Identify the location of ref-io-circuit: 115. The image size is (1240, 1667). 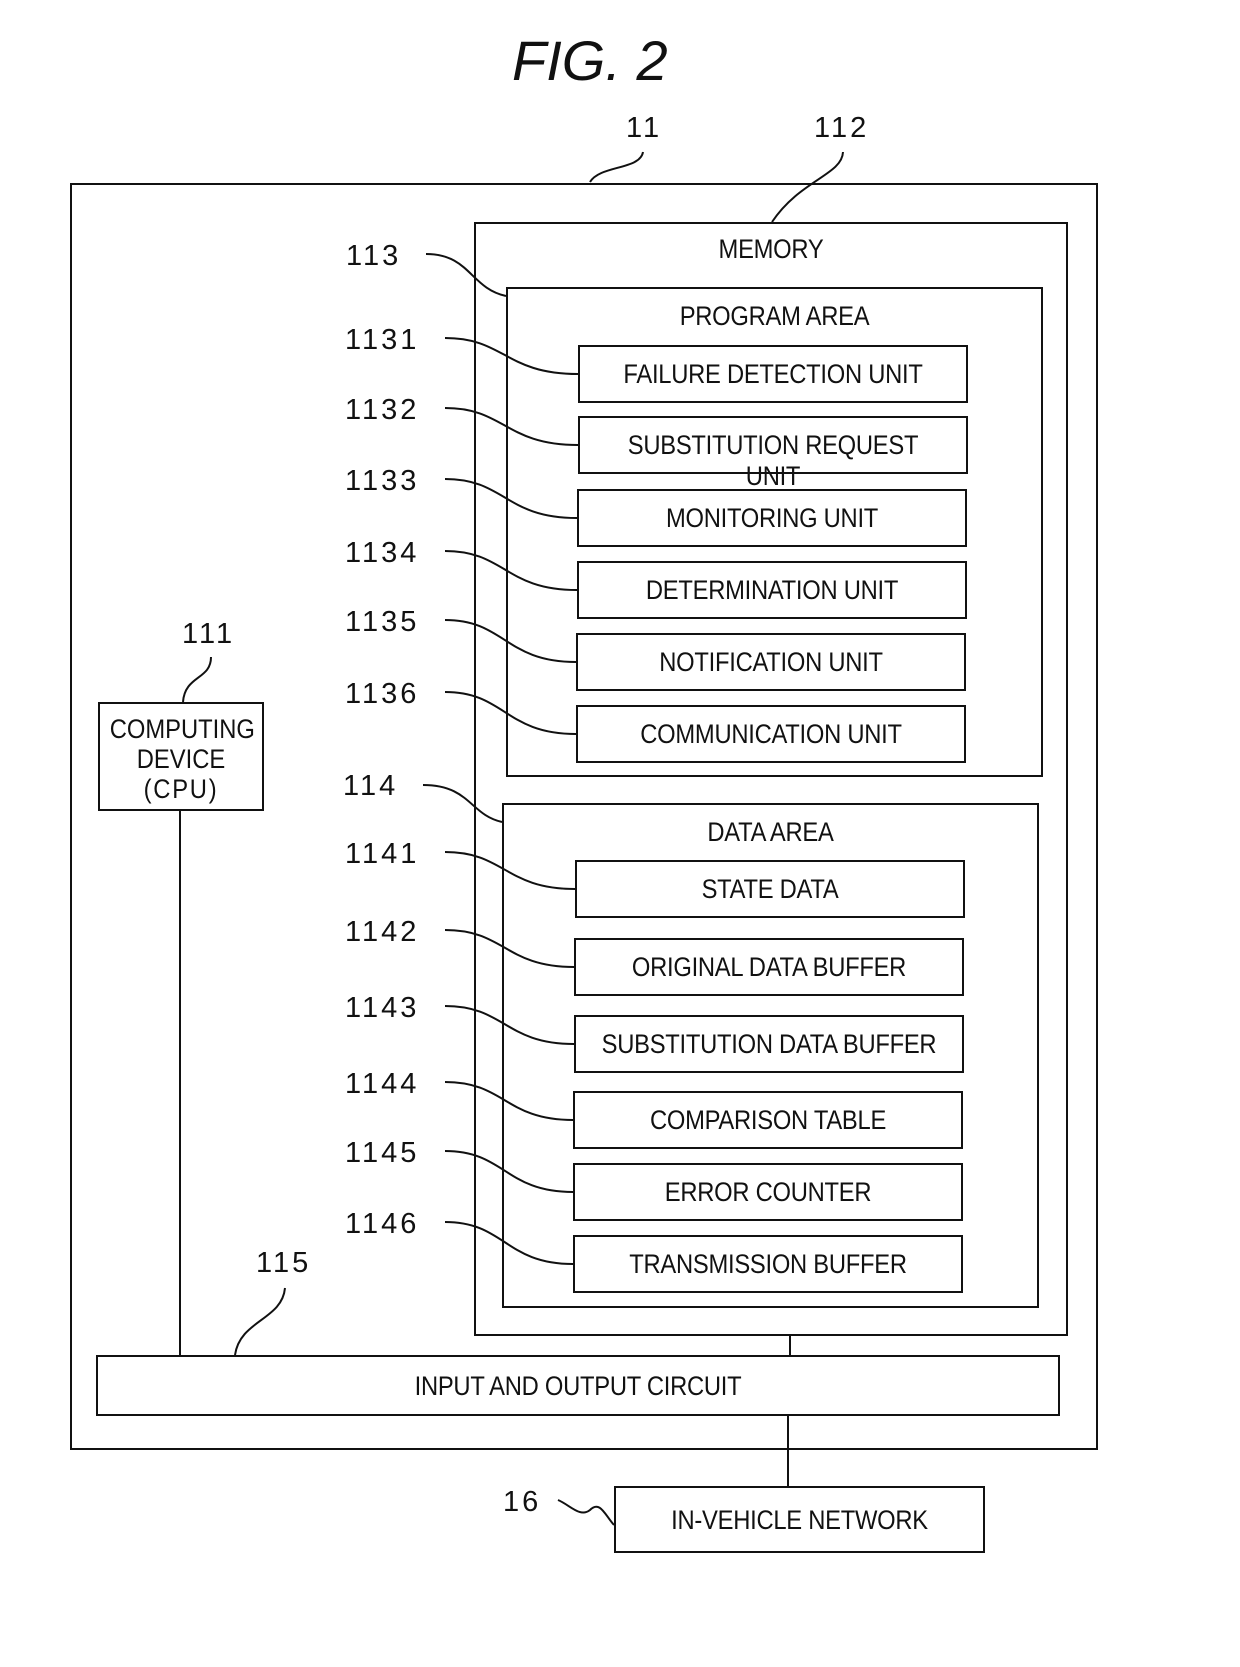
(284, 1263).